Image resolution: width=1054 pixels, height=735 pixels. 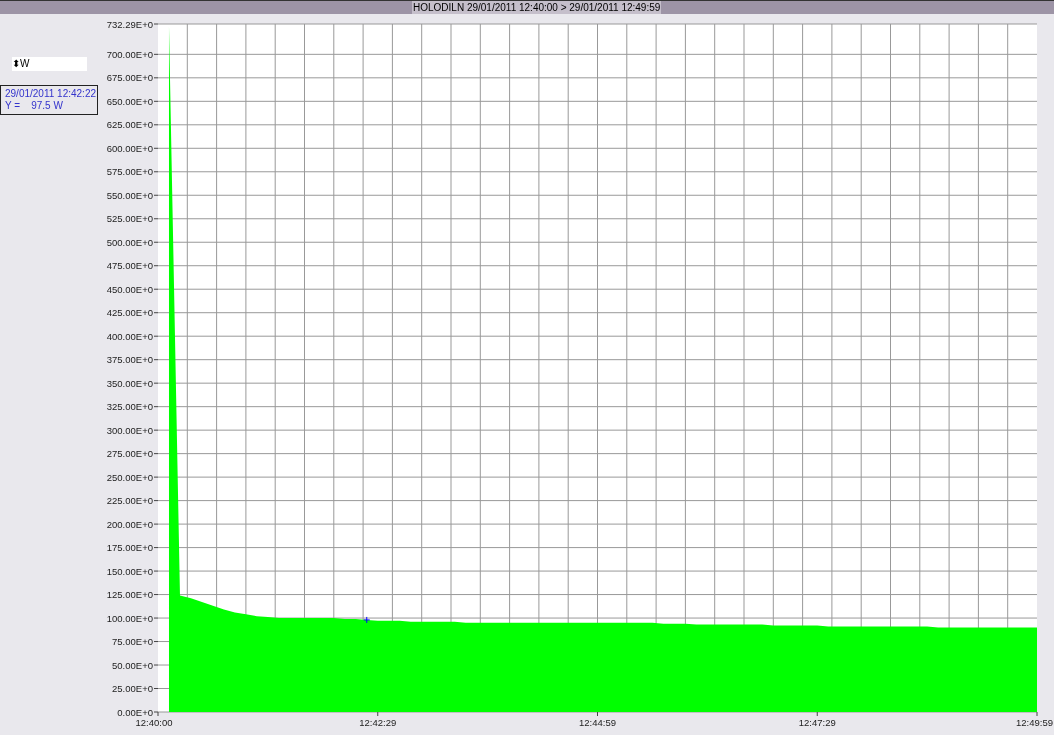 I want to click on y-tick: 525.00E+0, so click(x=132, y=219).